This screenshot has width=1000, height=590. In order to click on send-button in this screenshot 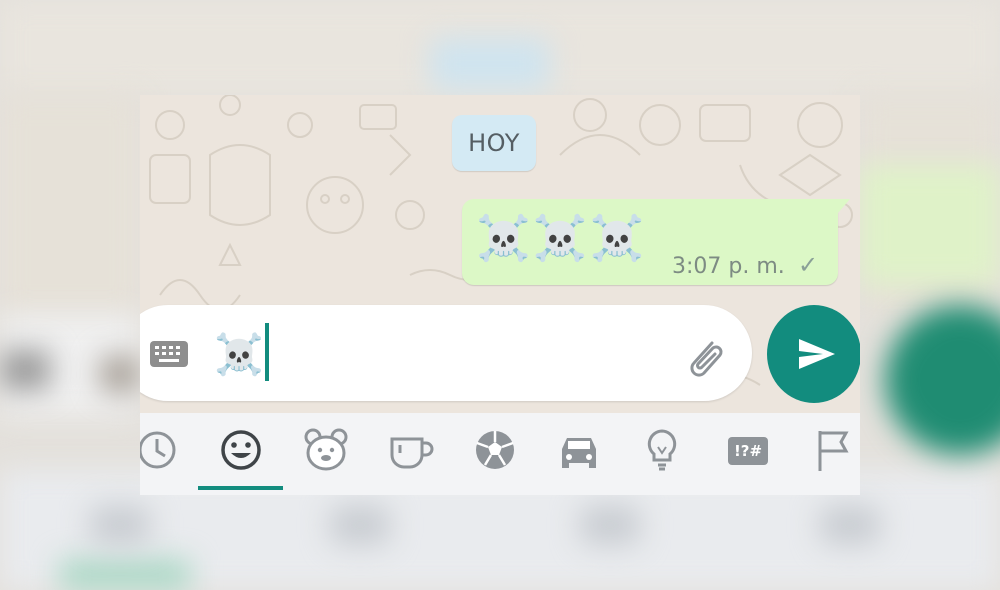, I will do `click(813, 354)`.